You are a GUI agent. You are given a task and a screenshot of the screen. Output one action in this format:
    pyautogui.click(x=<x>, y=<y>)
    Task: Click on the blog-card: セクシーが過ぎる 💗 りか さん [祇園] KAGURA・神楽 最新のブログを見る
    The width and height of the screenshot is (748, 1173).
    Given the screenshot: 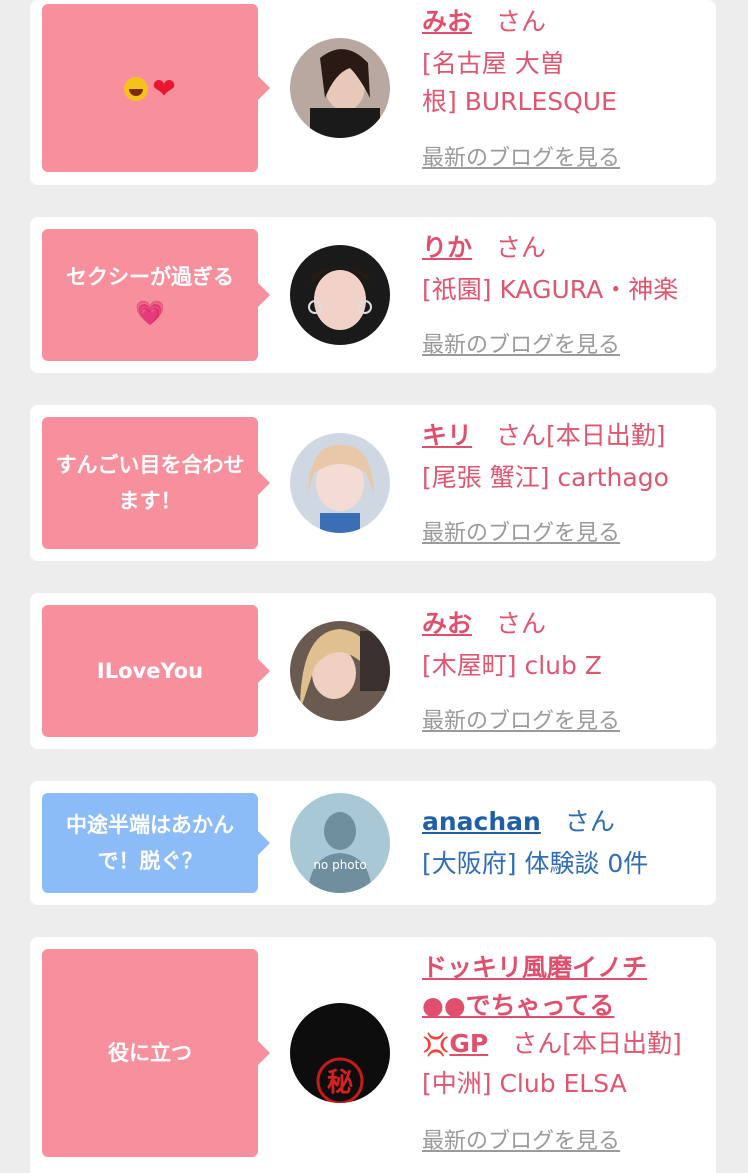 What is the action you would take?
    pyautogui.click(x=373, y=295)
    